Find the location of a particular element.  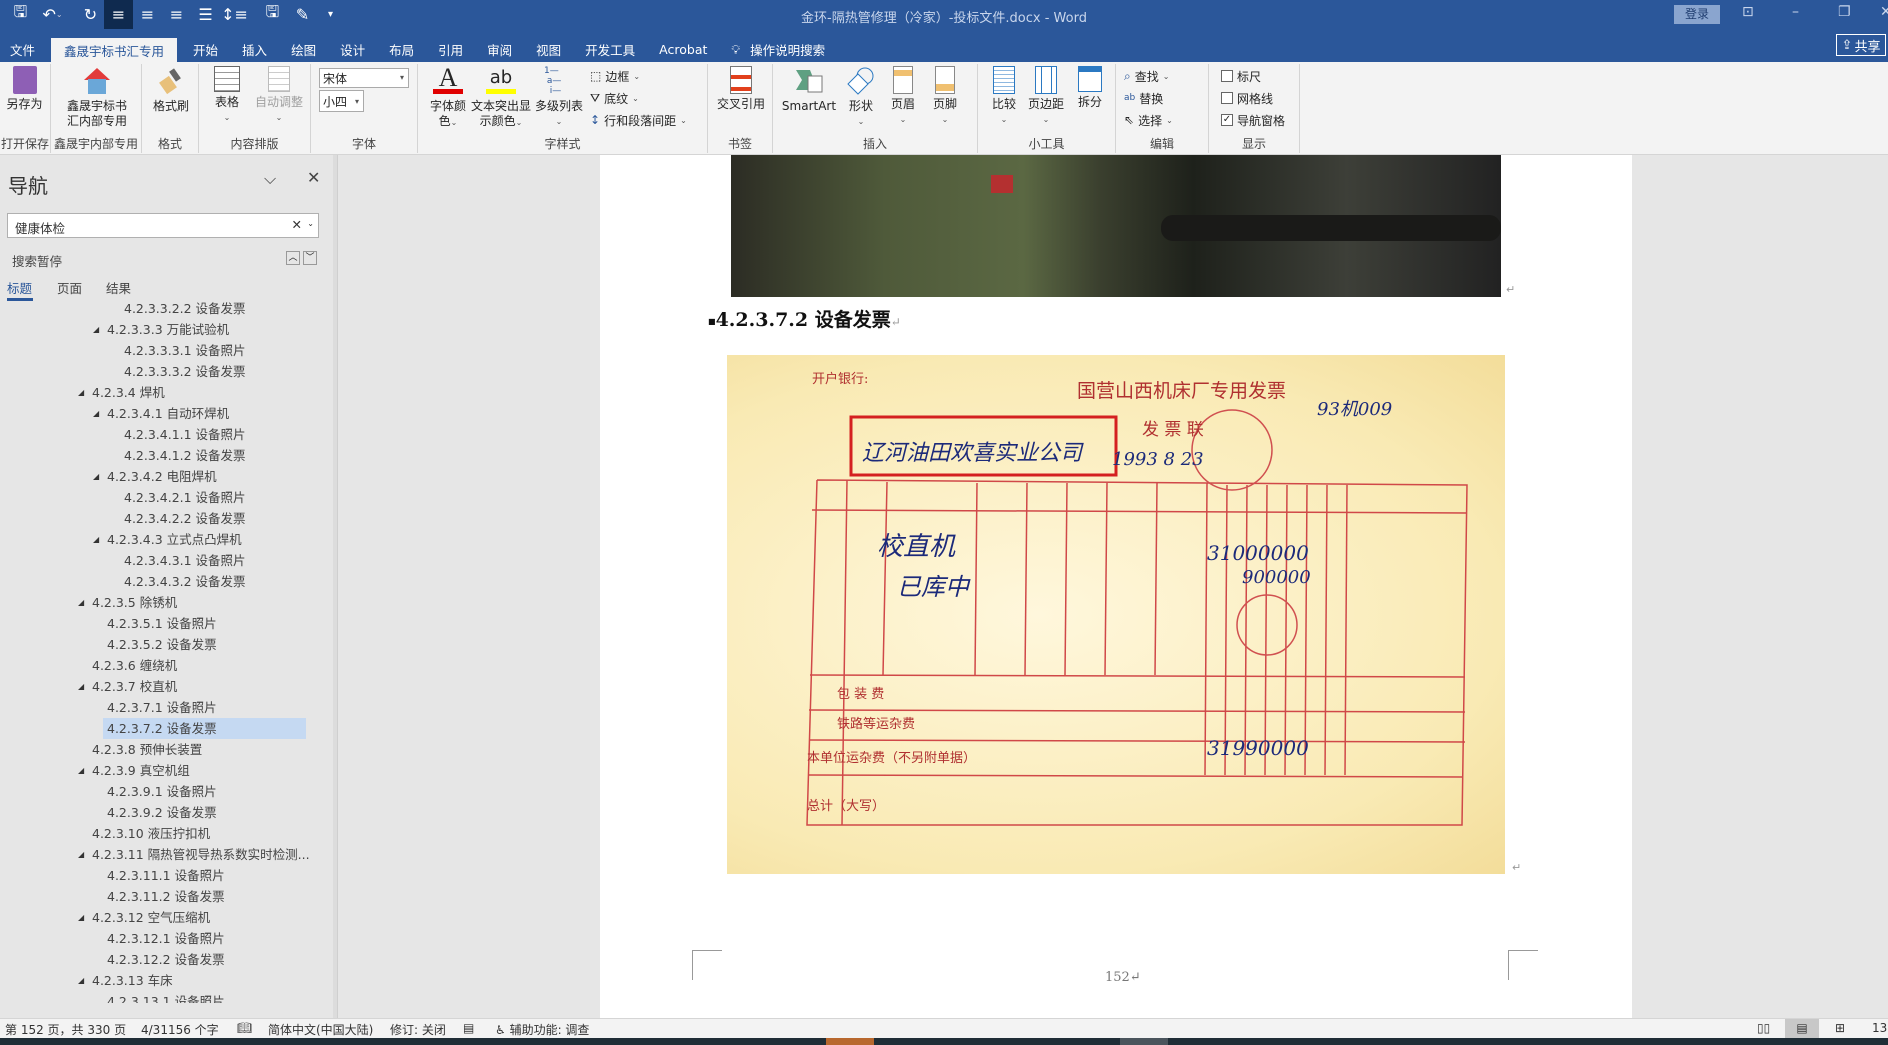

tab-review: 审阅 is located at coordinates (499, 49).